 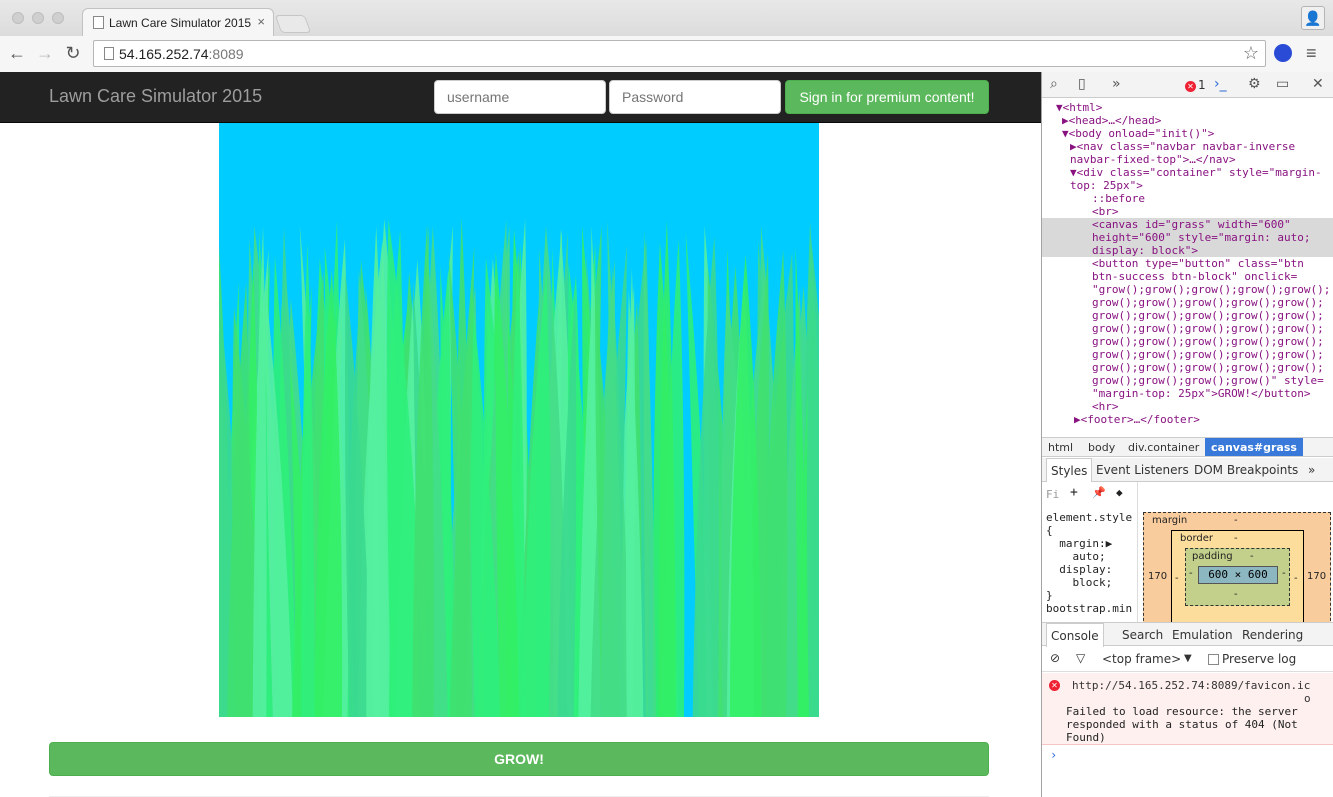 I want to click on margin-top-value: -, so click(x=1236, y=520).